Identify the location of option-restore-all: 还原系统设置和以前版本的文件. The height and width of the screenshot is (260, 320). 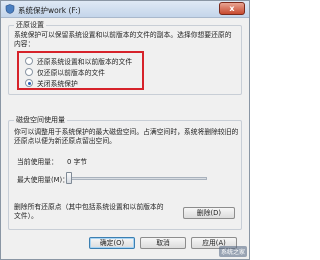
(78, 61).